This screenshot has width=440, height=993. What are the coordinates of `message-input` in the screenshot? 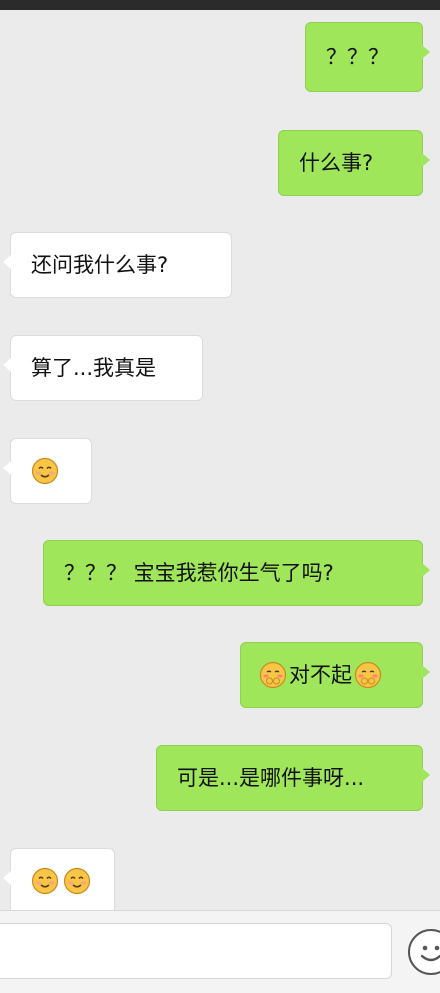 It's located at (196, 951).